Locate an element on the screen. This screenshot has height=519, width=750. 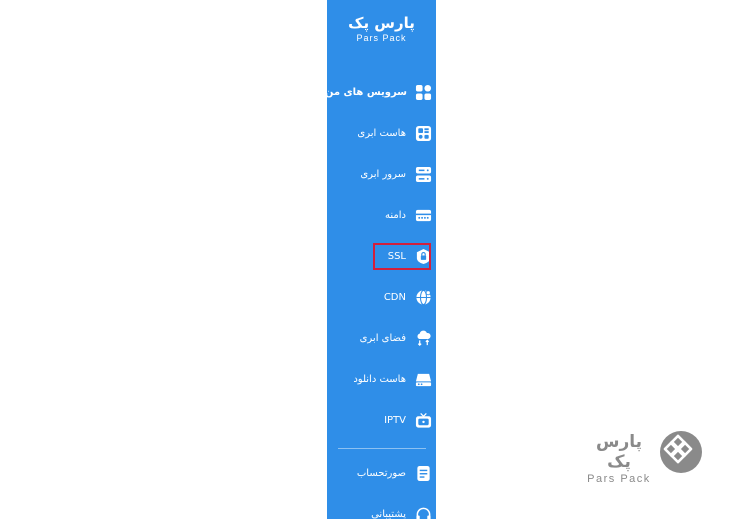
brand-name-en: Pars Pack is located at coordinates (381, 38).